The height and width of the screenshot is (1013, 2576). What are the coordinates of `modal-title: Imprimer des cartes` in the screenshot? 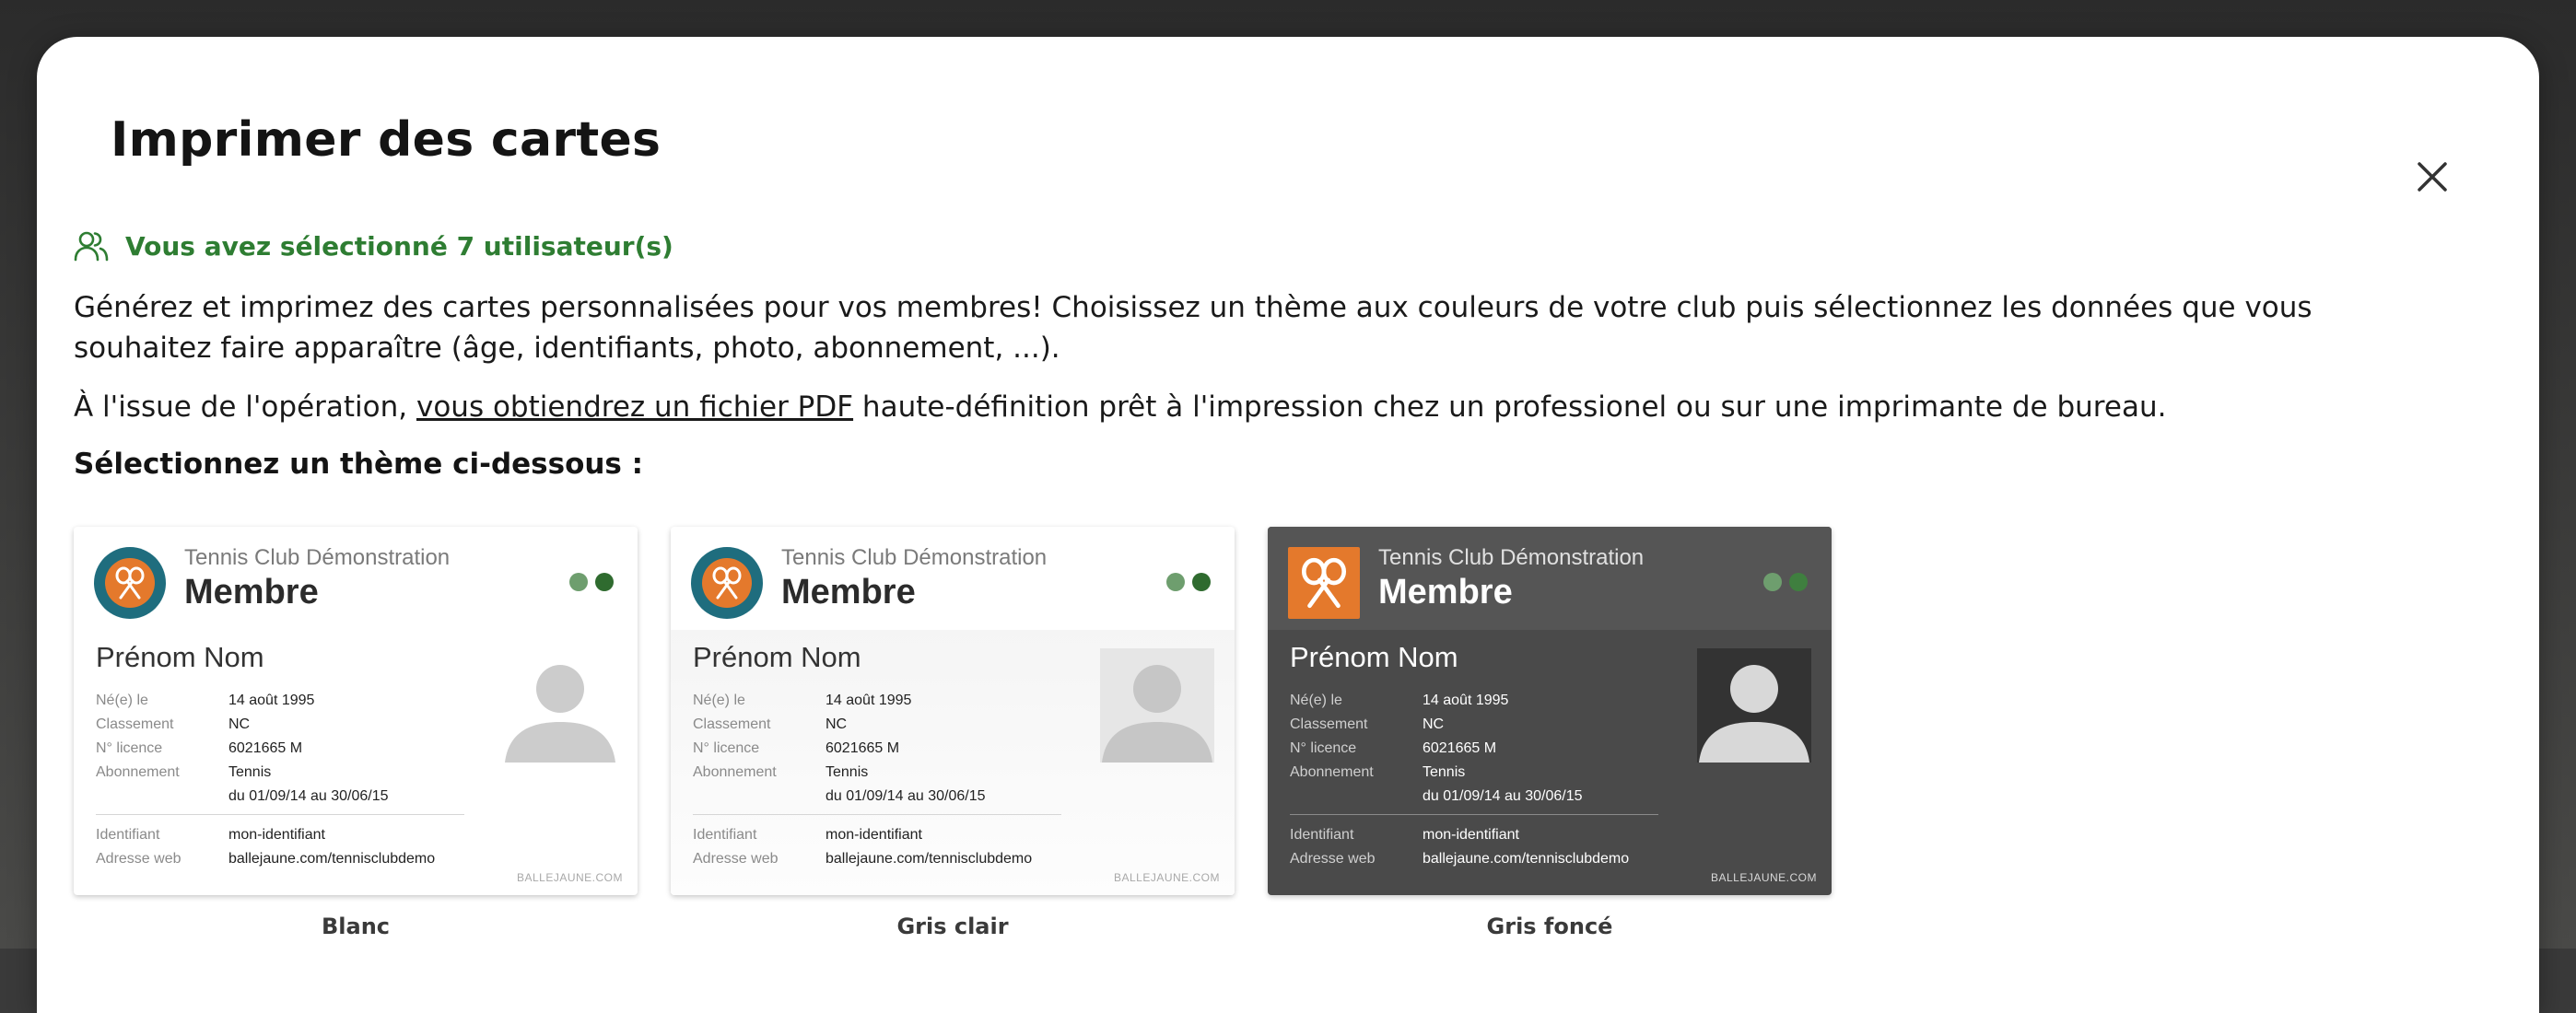 It's located at (386, 140).